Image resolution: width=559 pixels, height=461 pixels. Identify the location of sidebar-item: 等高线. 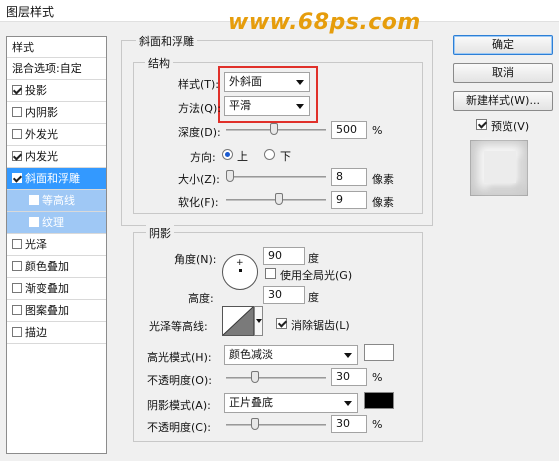
(56, 201).